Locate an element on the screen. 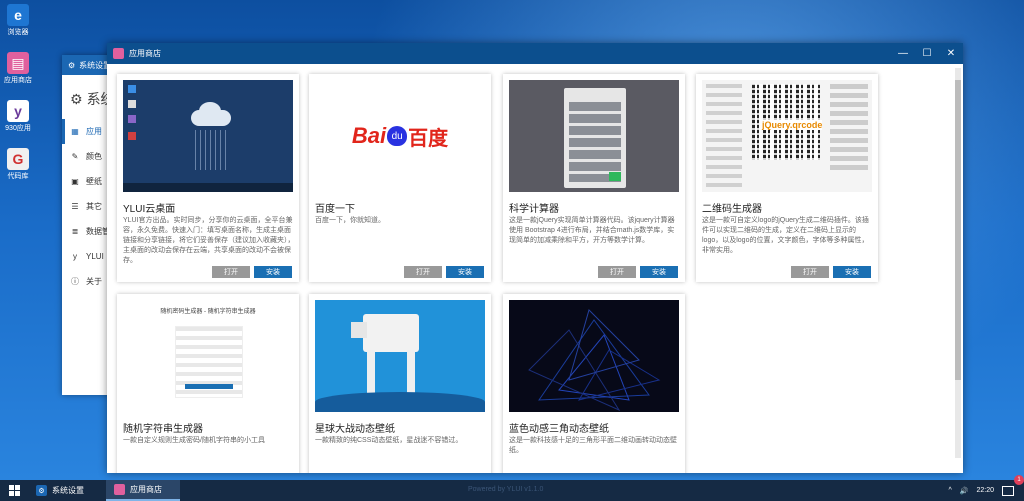 This screenshot has width=1024, height=501. windows-icon is located at coordinates (14, 490).